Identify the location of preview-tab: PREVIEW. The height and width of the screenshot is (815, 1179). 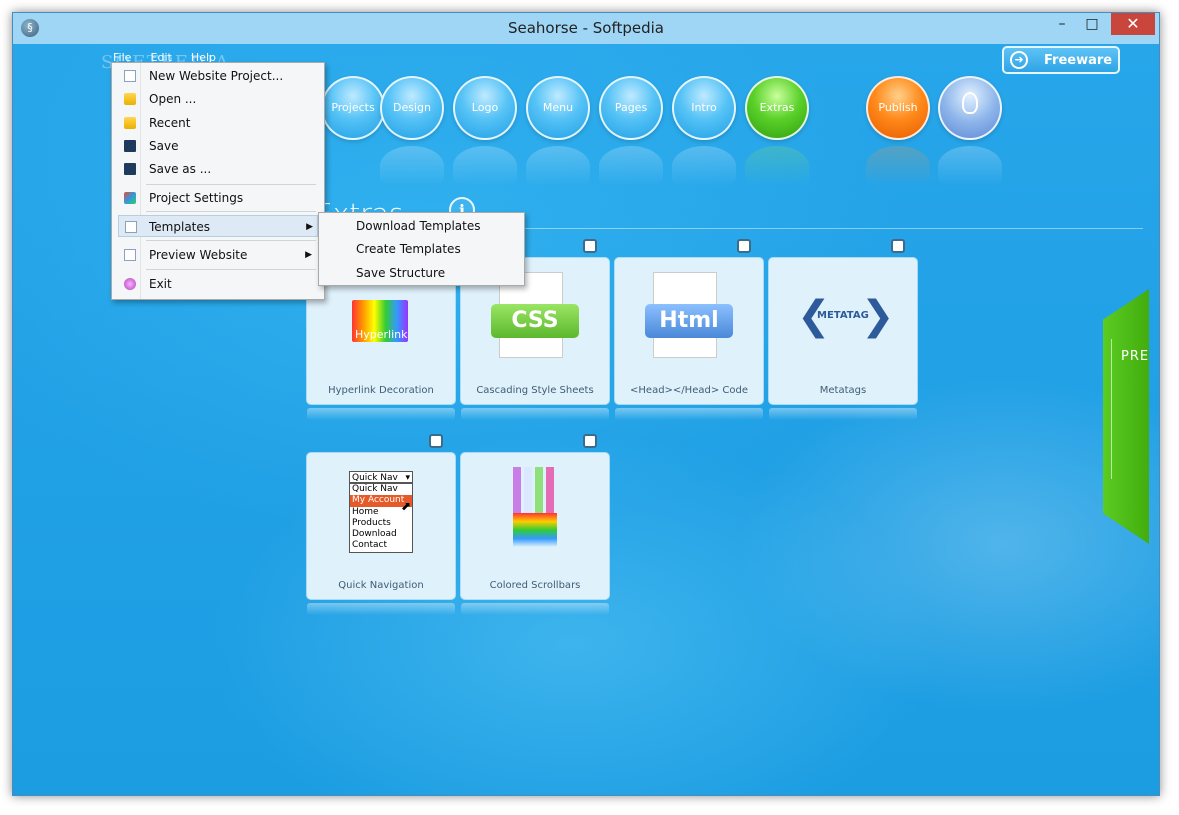
(1126, 416).